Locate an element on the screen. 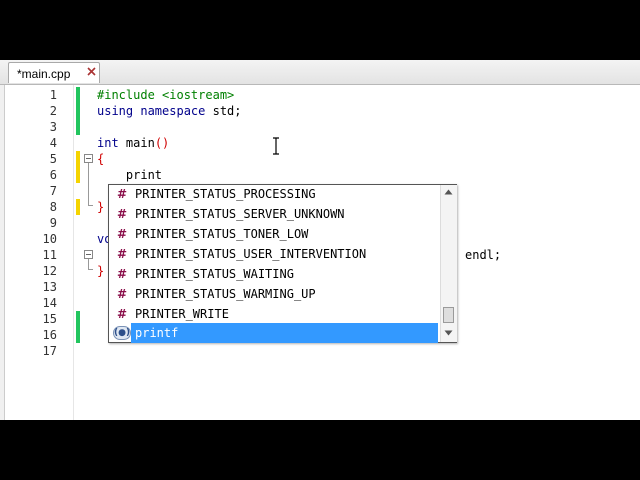  line-number: 6 is located at coordinates (53, 175).